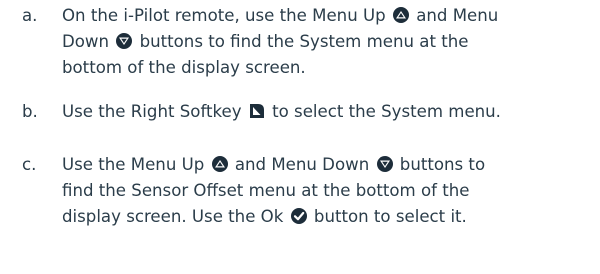  I want to click on step-marker: b., so click(30, 111).